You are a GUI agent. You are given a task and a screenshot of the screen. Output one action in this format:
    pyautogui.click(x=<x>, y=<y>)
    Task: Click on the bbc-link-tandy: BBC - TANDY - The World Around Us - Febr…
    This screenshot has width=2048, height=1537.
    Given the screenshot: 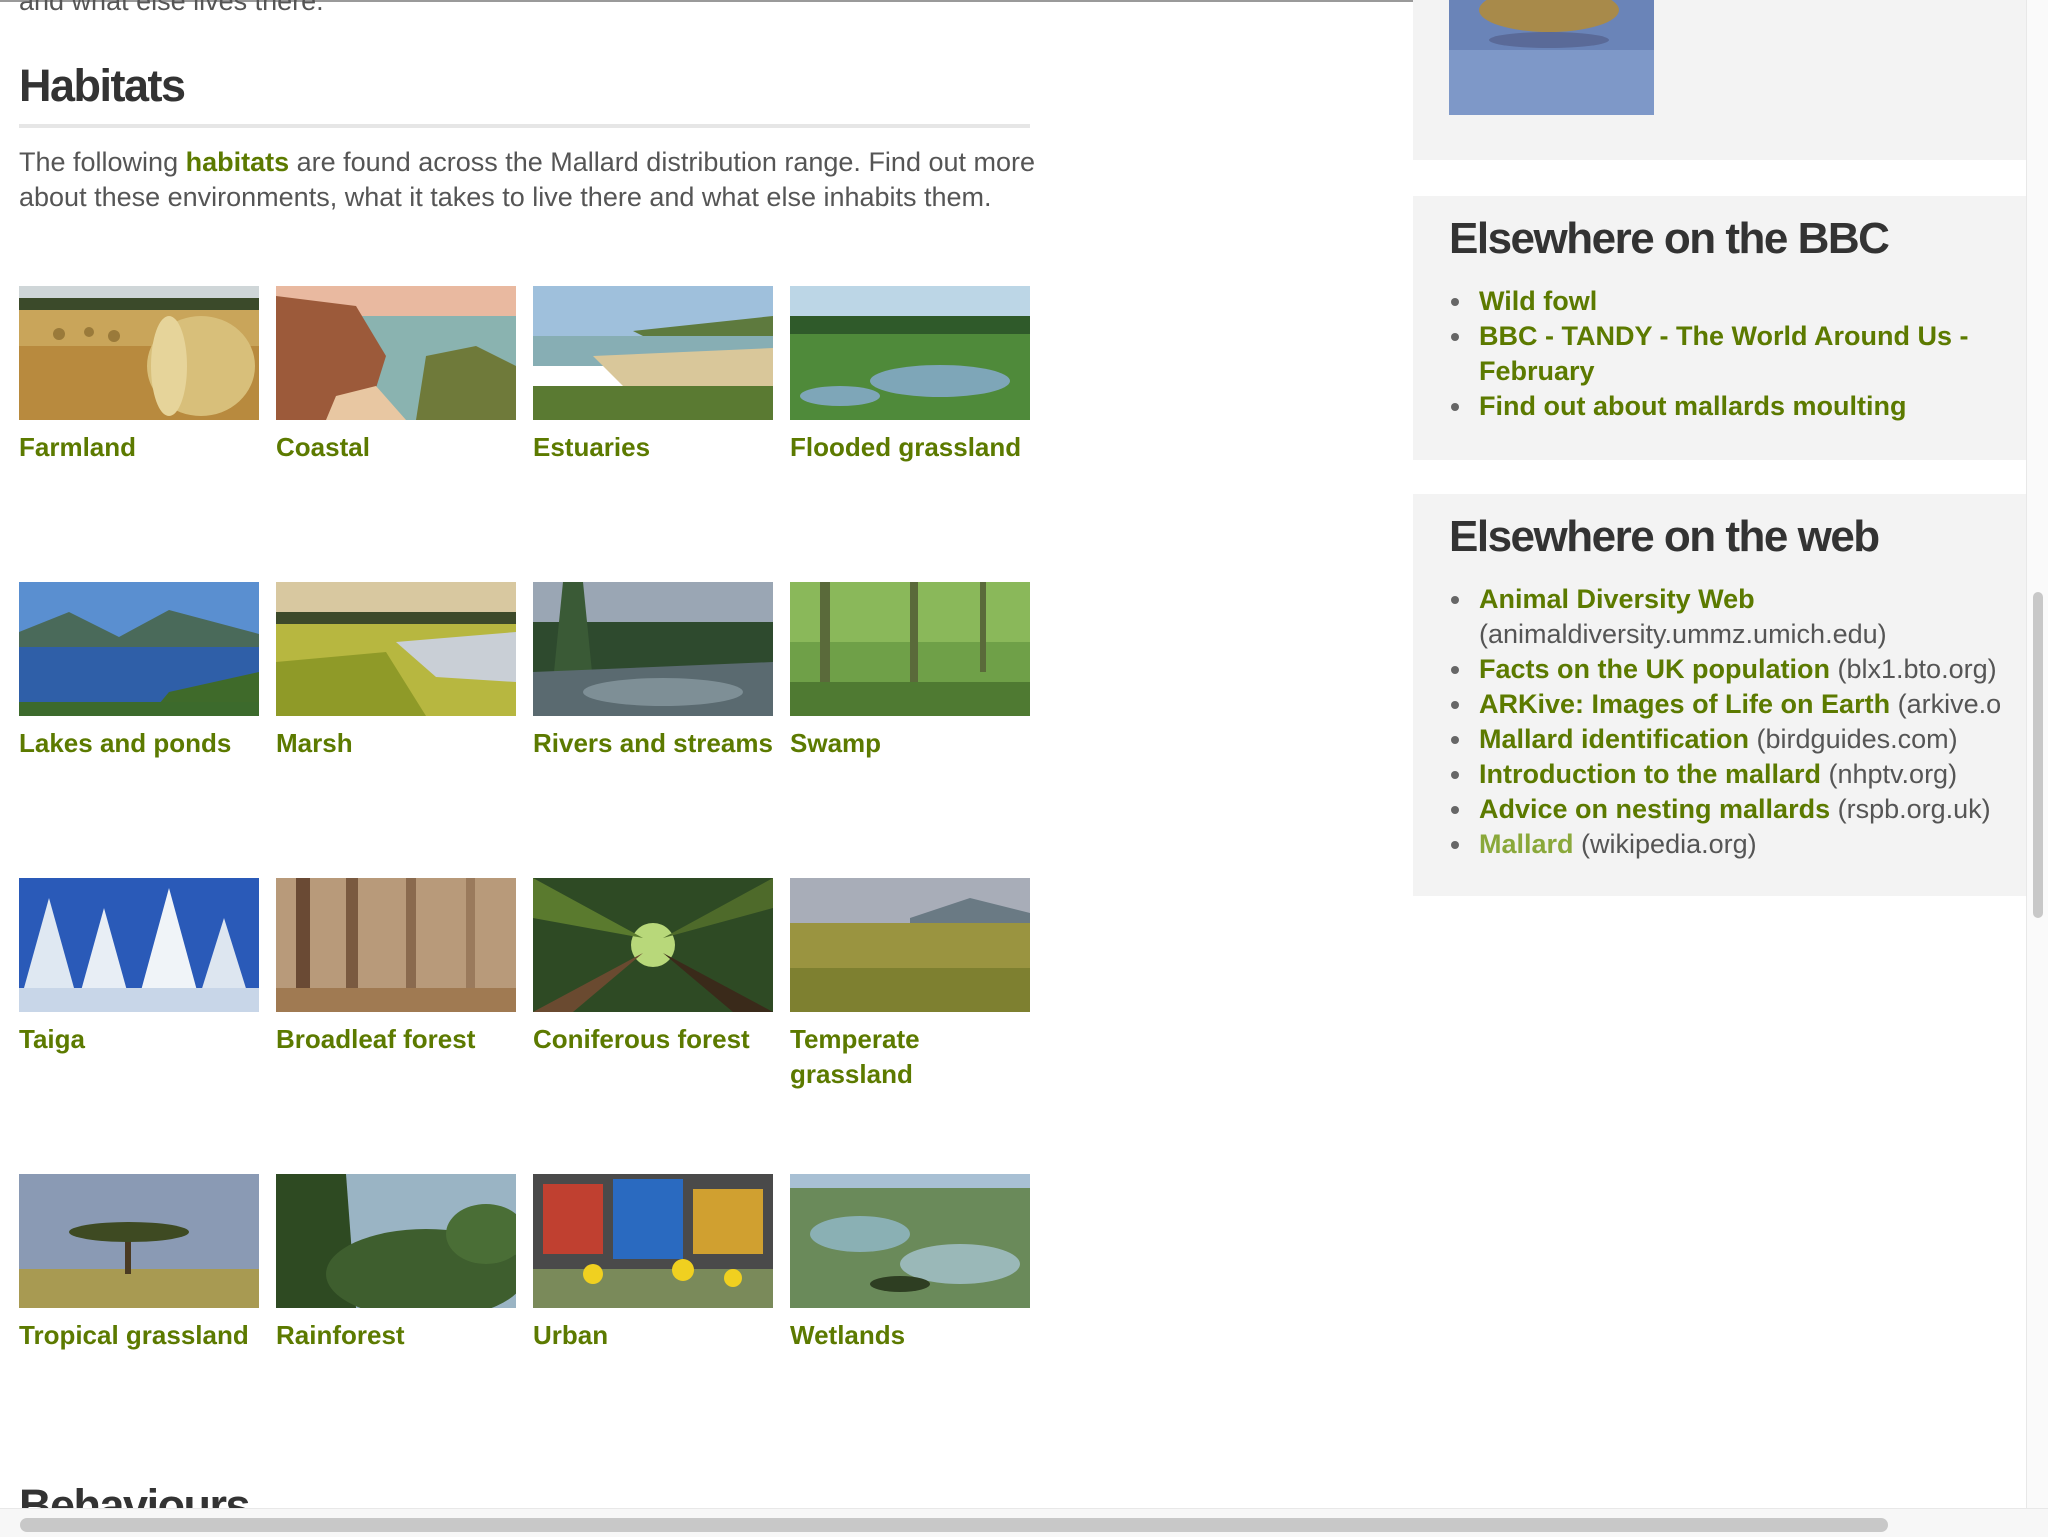 What is the action you would take?
    pyautogui.click(x=1723, y=353)
    